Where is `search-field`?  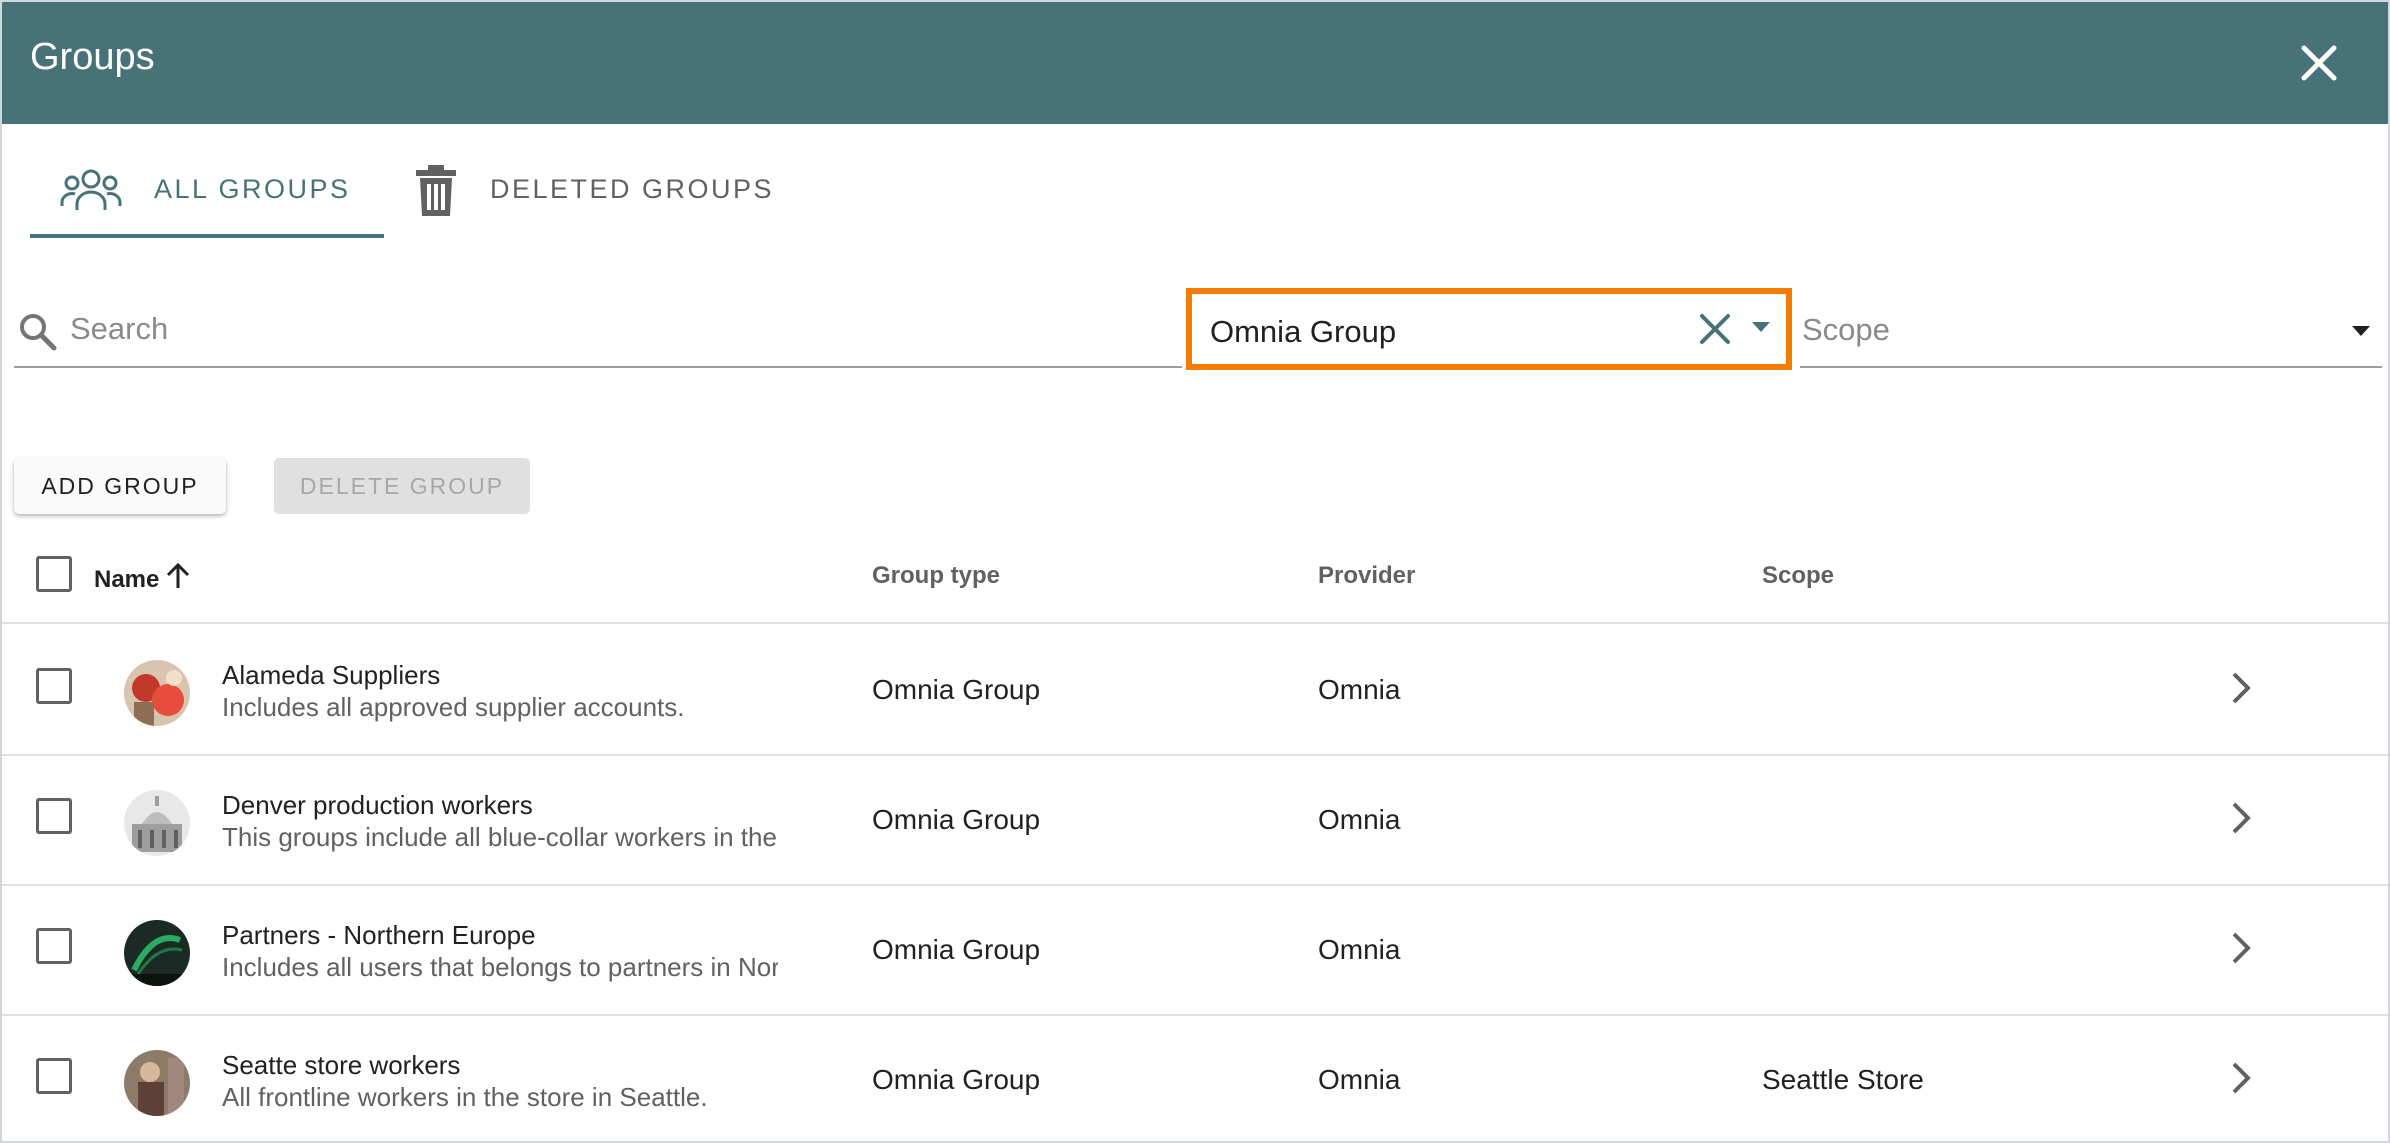
search-field is located at coordinates (598, 330).